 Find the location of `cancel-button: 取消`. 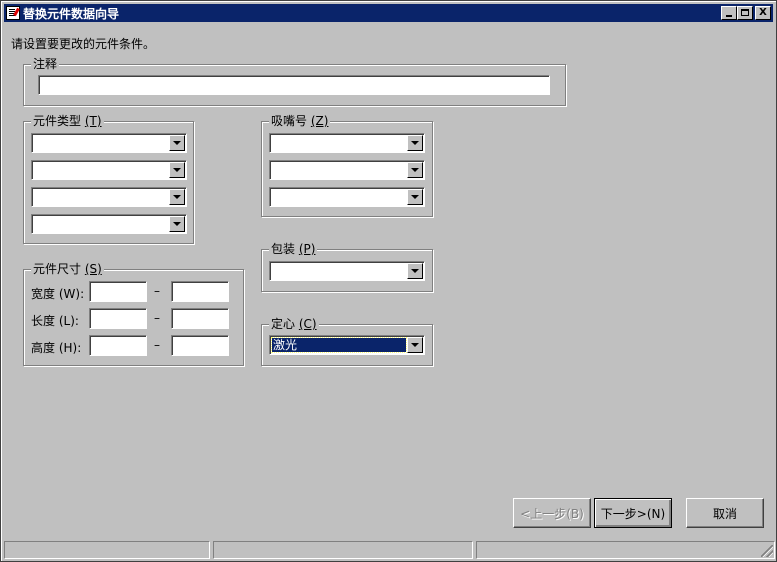

cancel-button: 取消 is located at coordinates (725, 513).